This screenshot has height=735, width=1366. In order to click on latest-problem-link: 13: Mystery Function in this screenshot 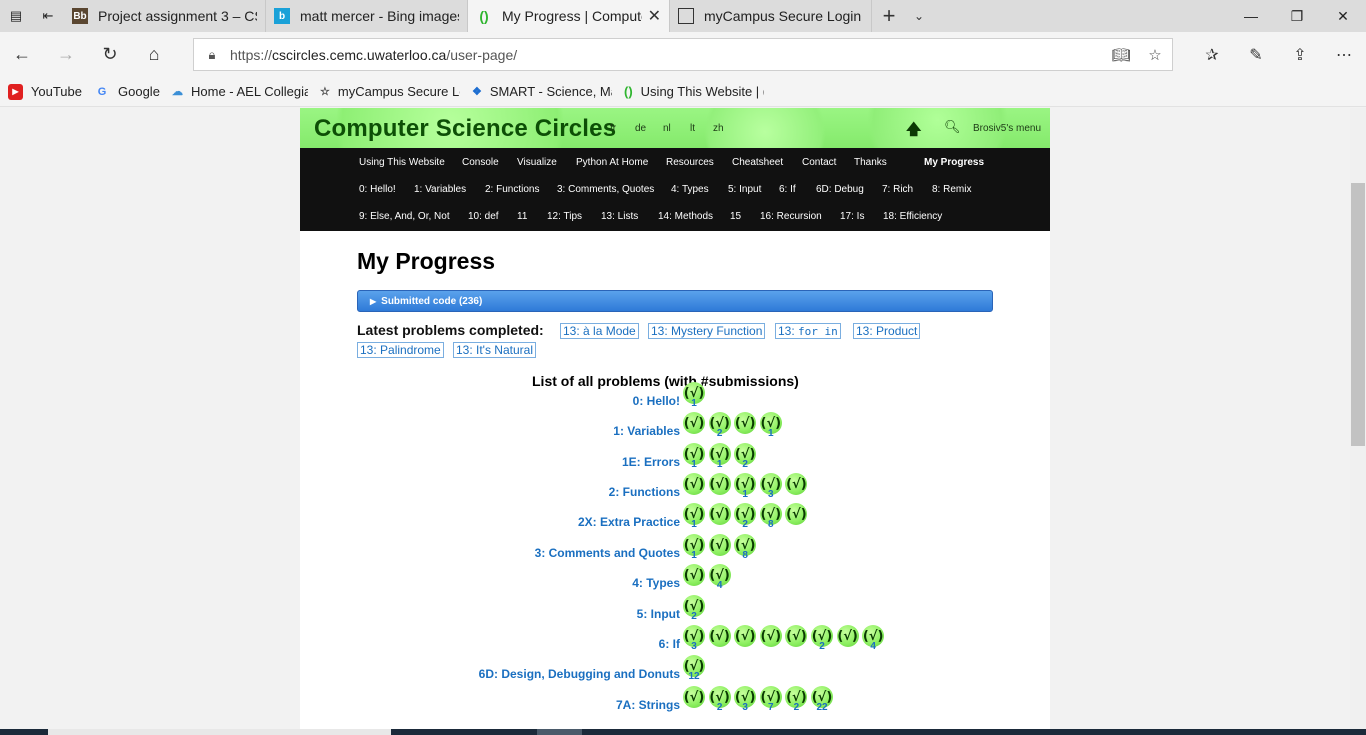, I will do `click(707, 331)`.